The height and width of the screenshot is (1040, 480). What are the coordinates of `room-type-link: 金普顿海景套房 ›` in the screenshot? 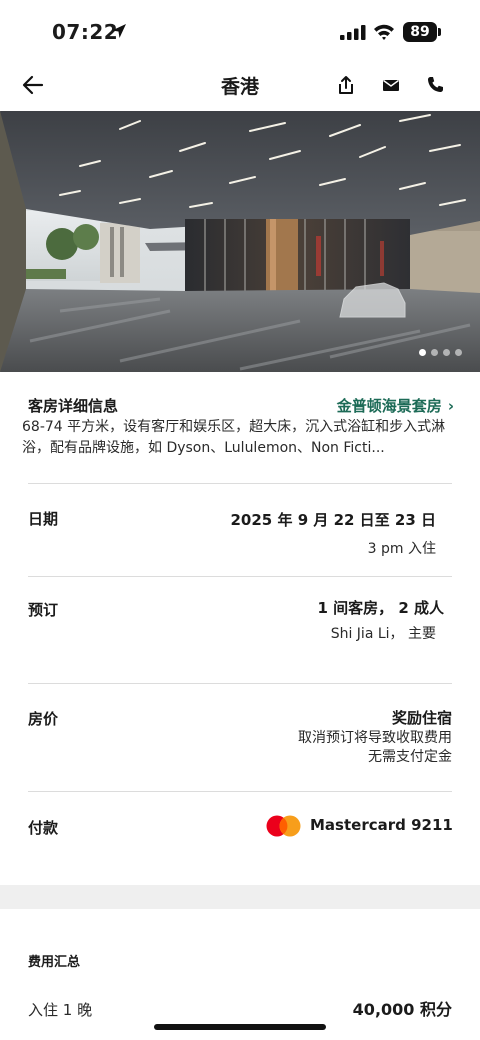 It's located at (395, 405).